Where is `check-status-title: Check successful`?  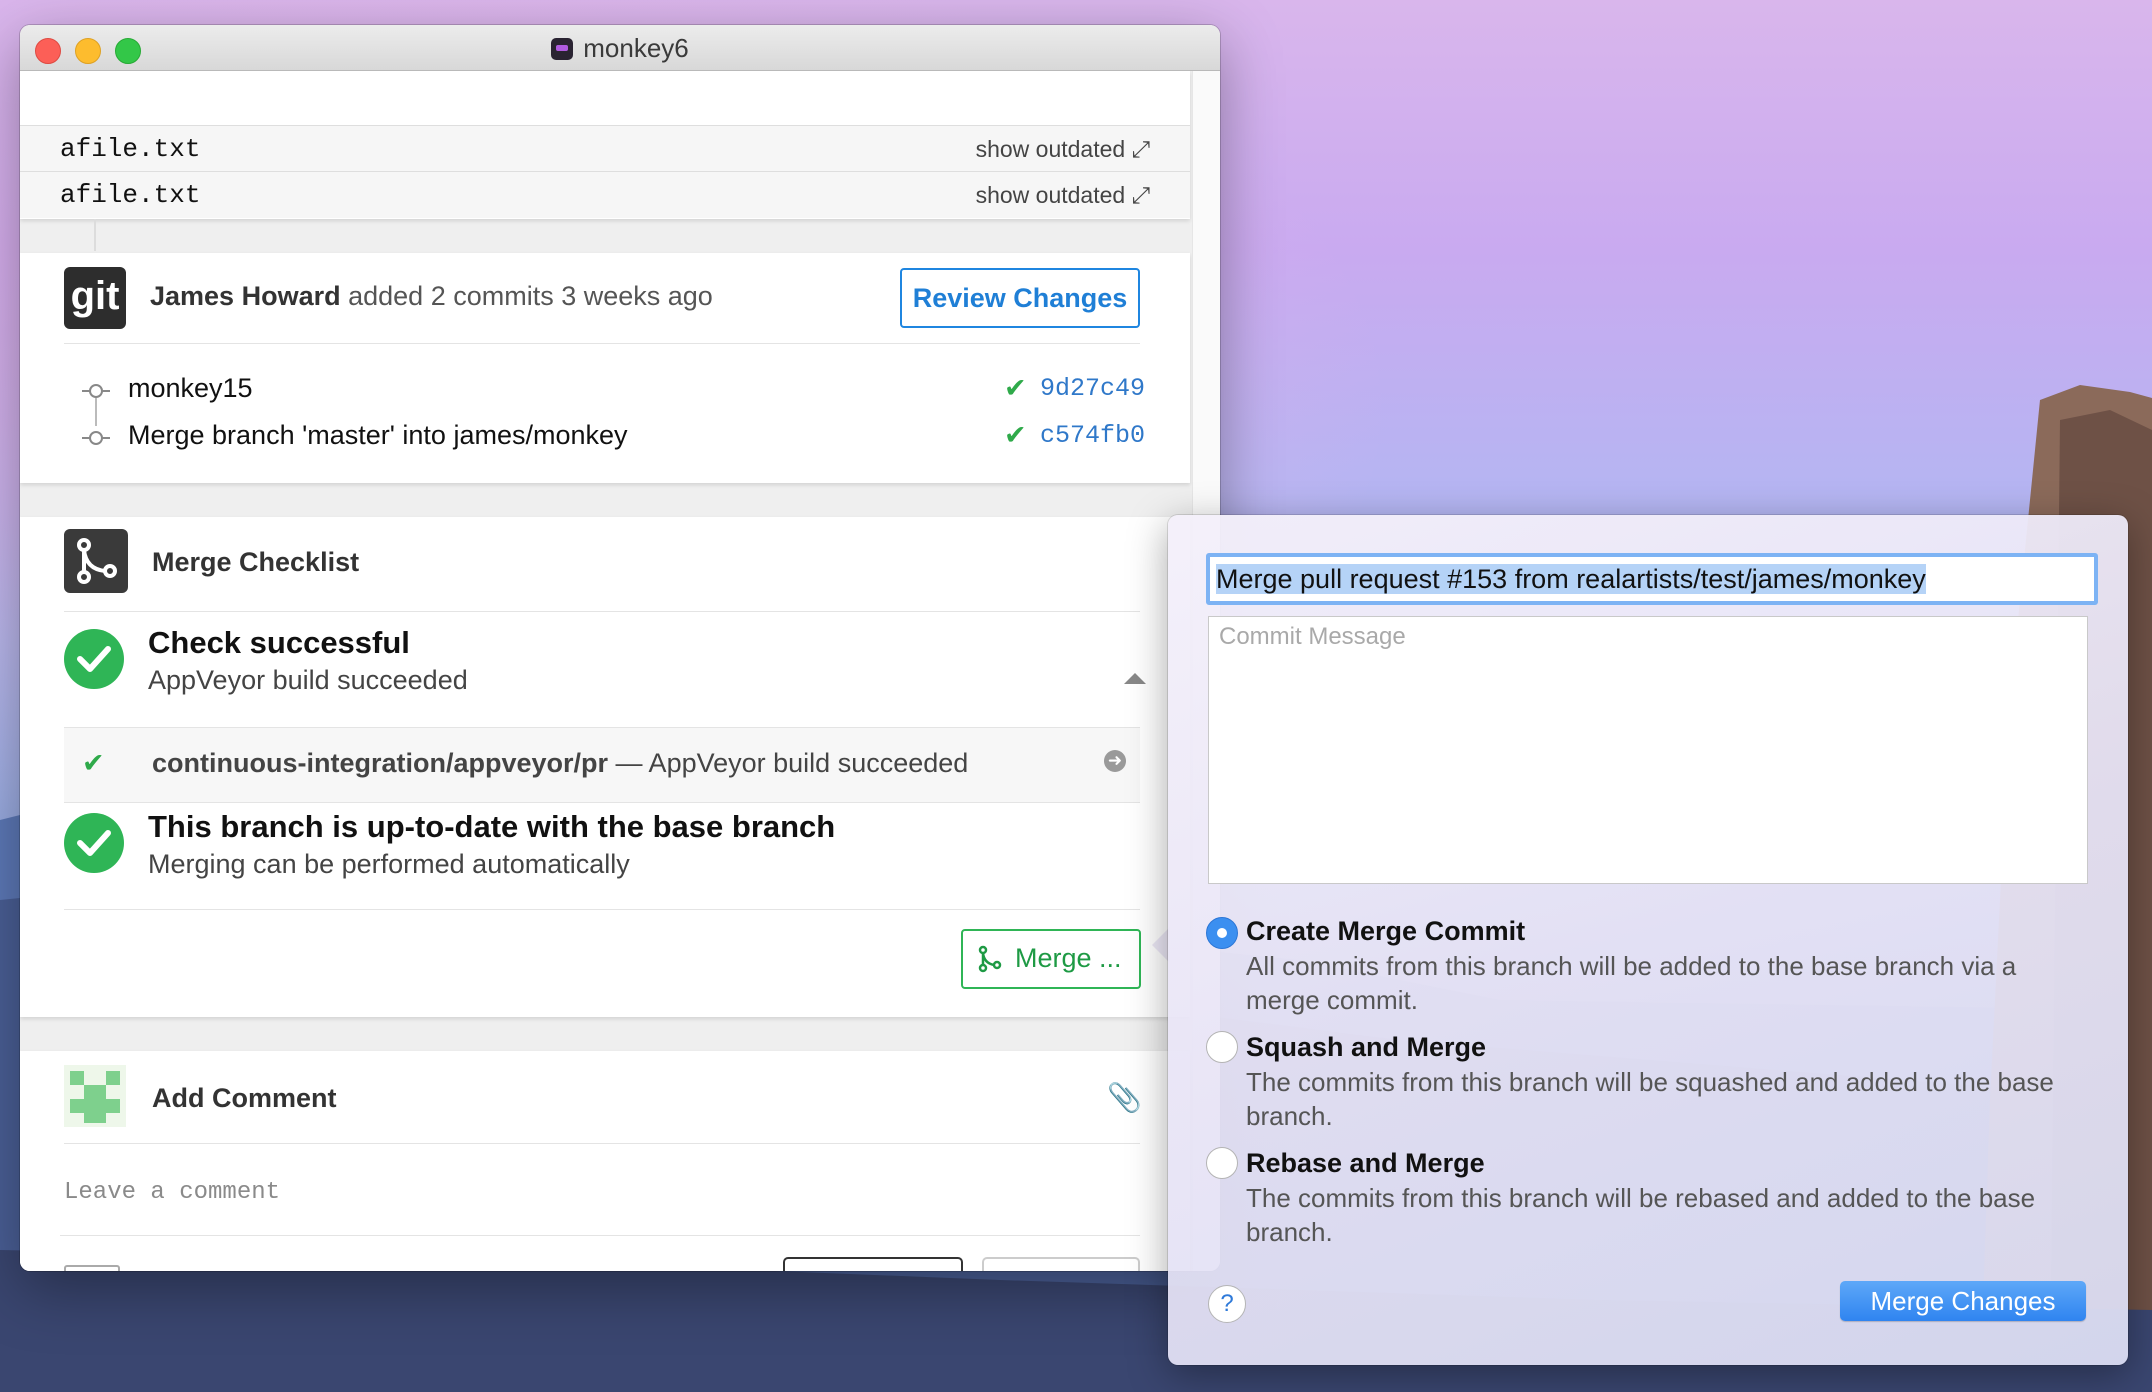 check-status-title: Check successful is located at coordinates (279, 642).